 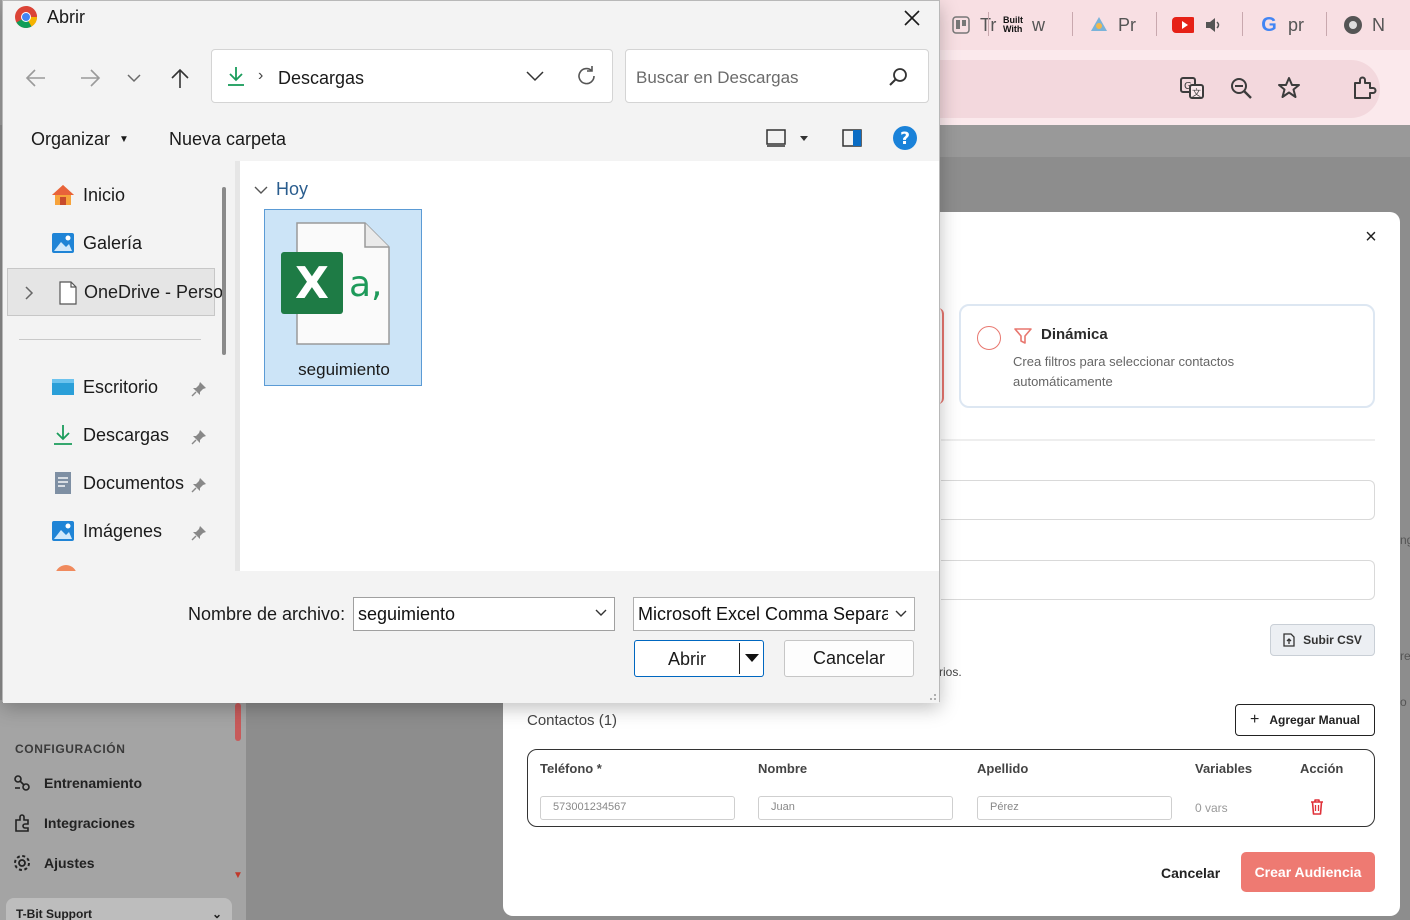 I want to click on back-arrow-icon, so click(x=36, y=78).